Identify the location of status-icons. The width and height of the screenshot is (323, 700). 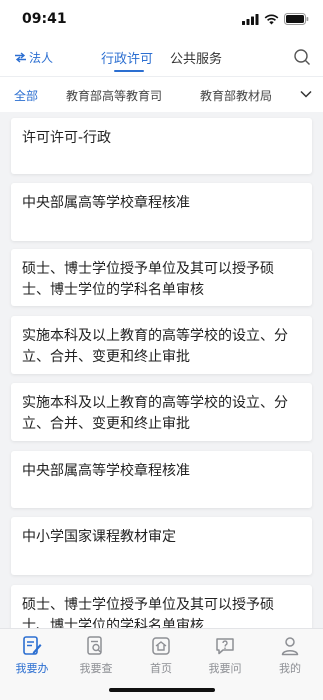
(275, 19).